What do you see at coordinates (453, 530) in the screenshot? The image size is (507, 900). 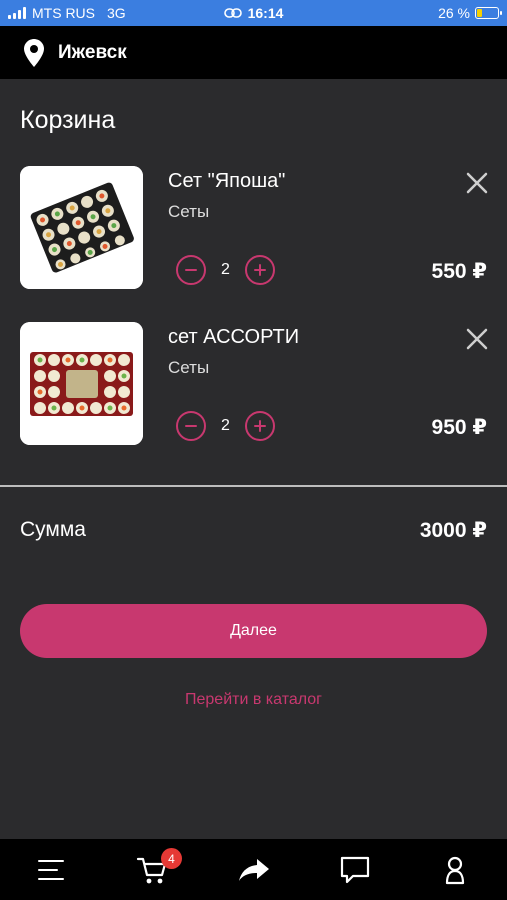 I see `total-value: 3000 ₽` at bounding box center [453, 530].